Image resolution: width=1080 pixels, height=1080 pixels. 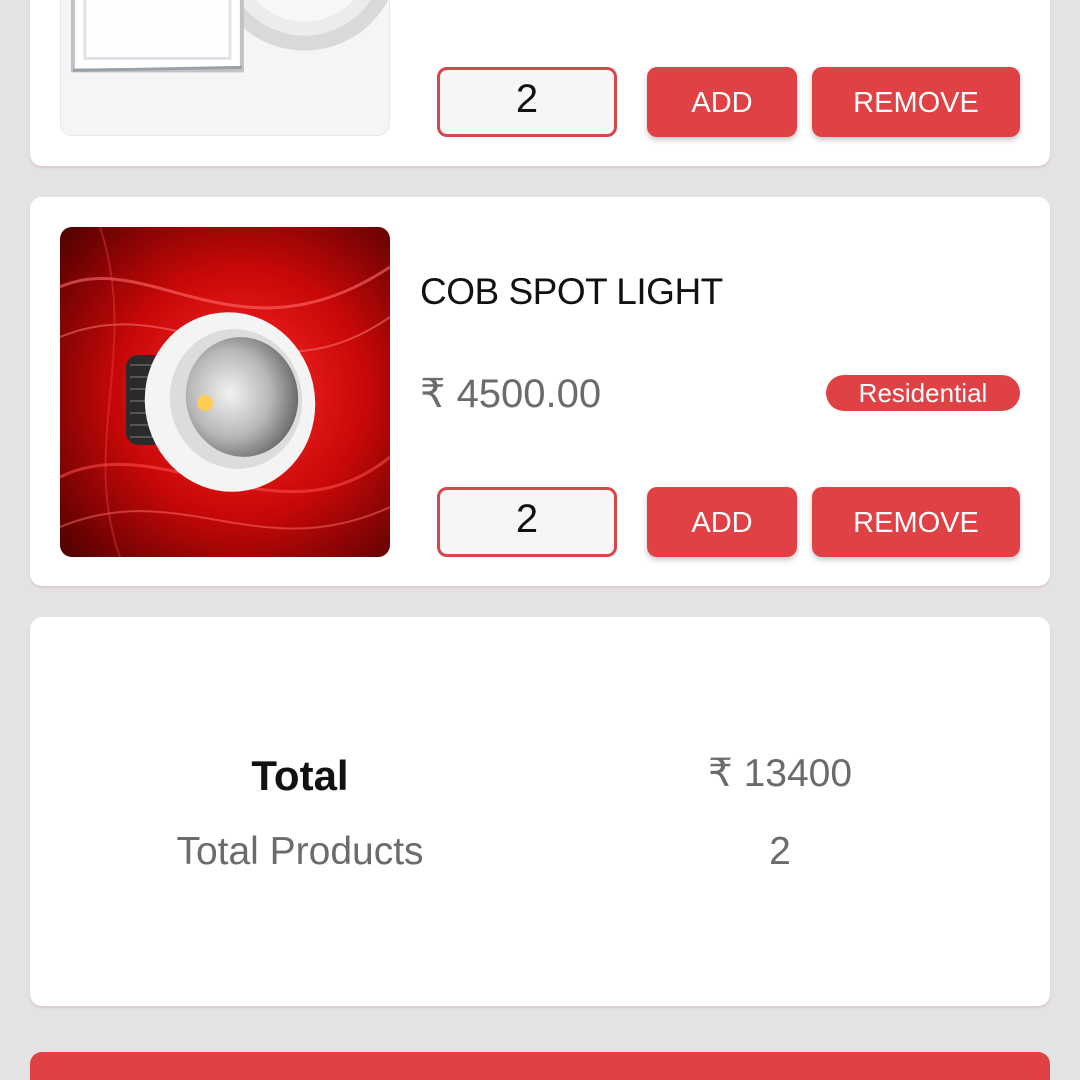 I want to click on cob-spot-light-image, so click(x=225, y=392).